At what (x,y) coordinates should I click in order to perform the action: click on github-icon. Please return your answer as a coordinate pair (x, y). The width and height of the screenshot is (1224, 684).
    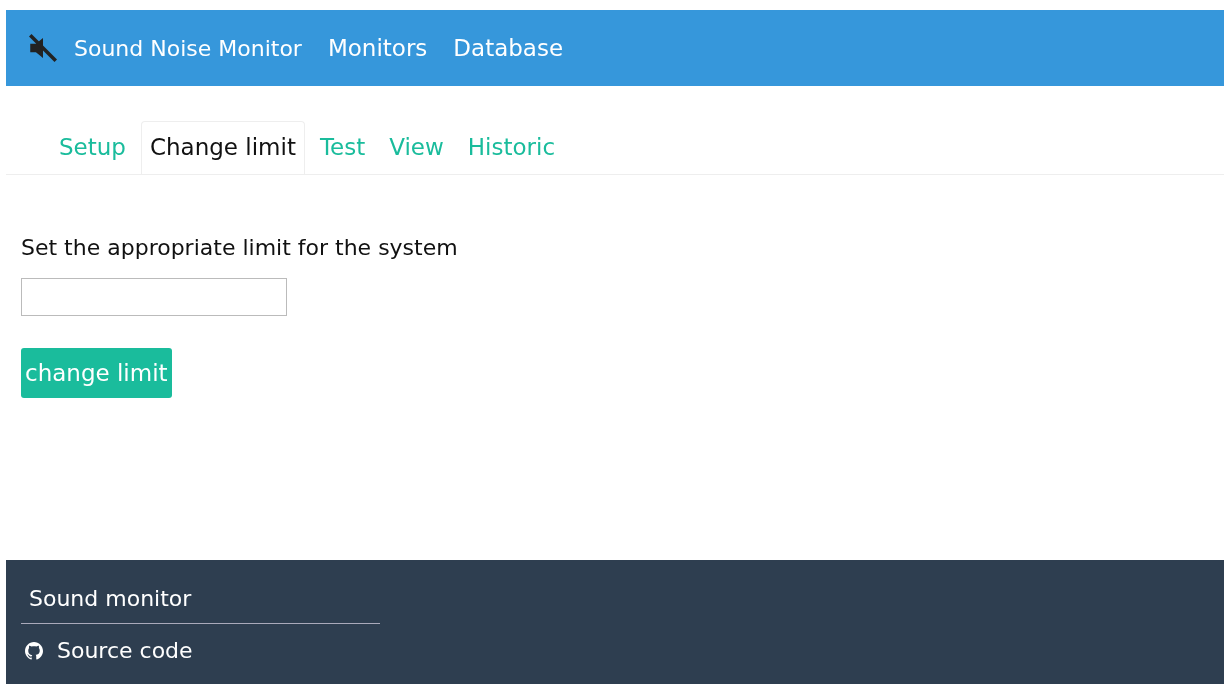
    Looking at the image, I should click on (34, 650).